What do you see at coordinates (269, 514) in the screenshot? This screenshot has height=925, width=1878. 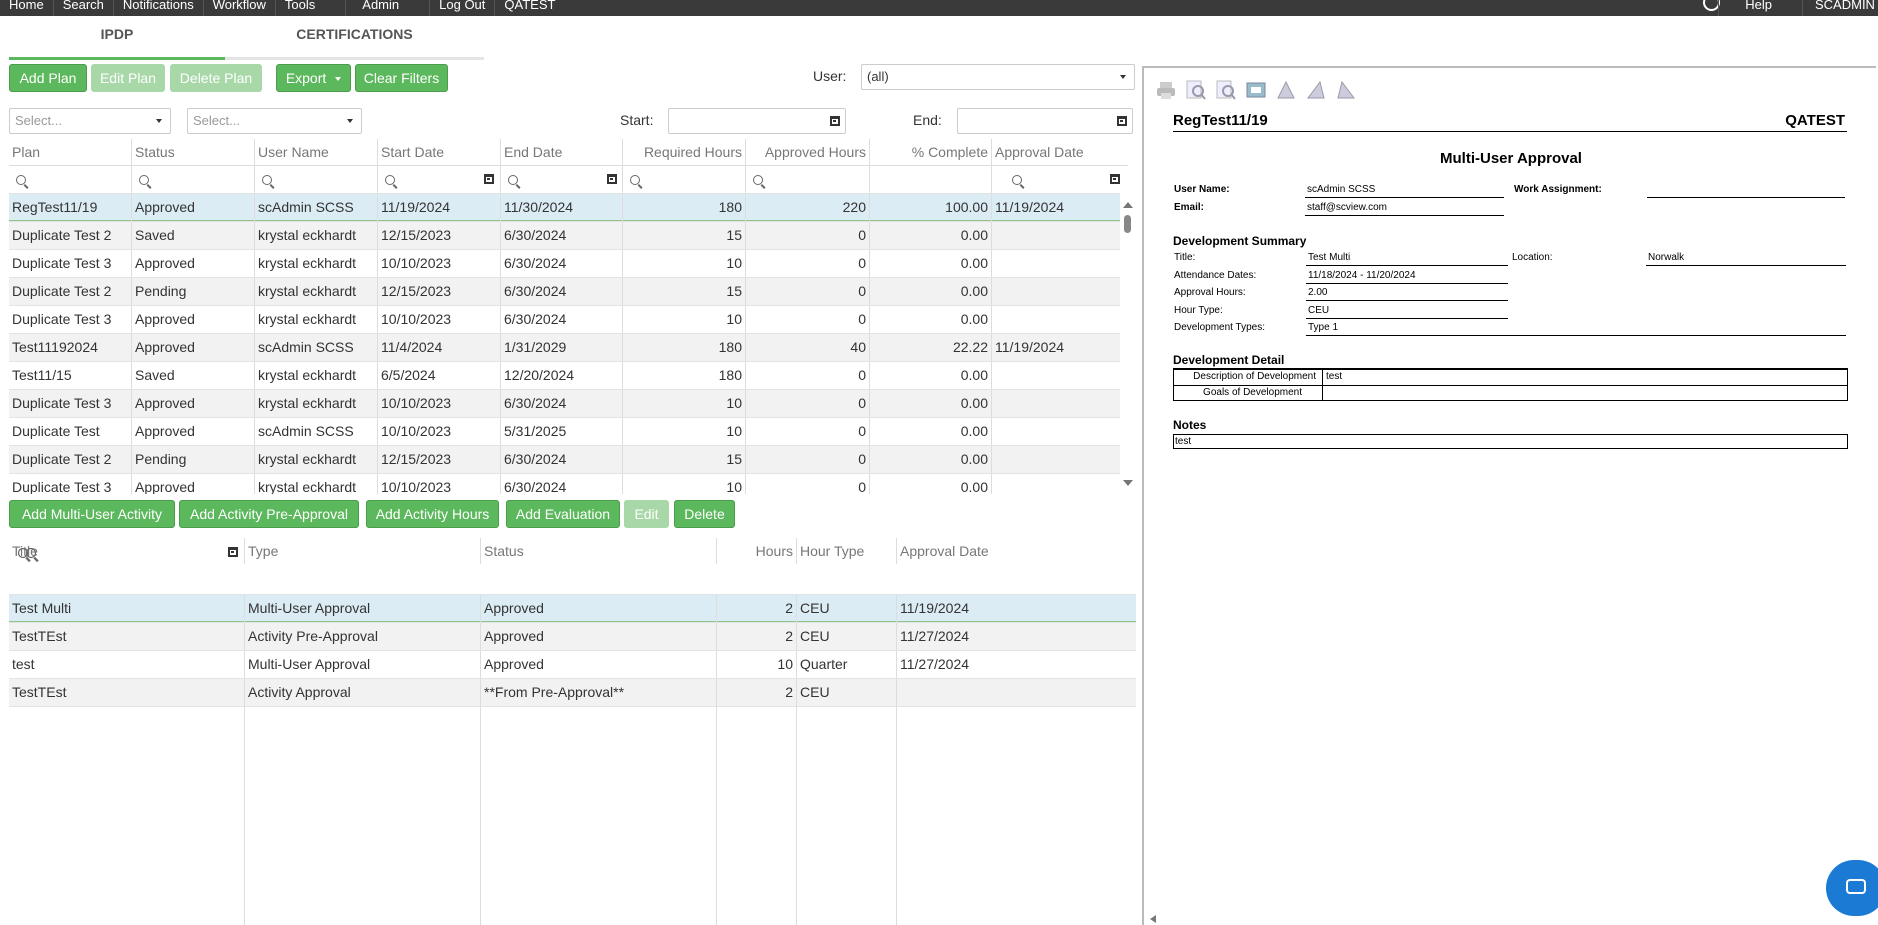 I see `add-activity-pre-approval-button: Add Activity Pre-Approval` at bounding box center [269, 514].